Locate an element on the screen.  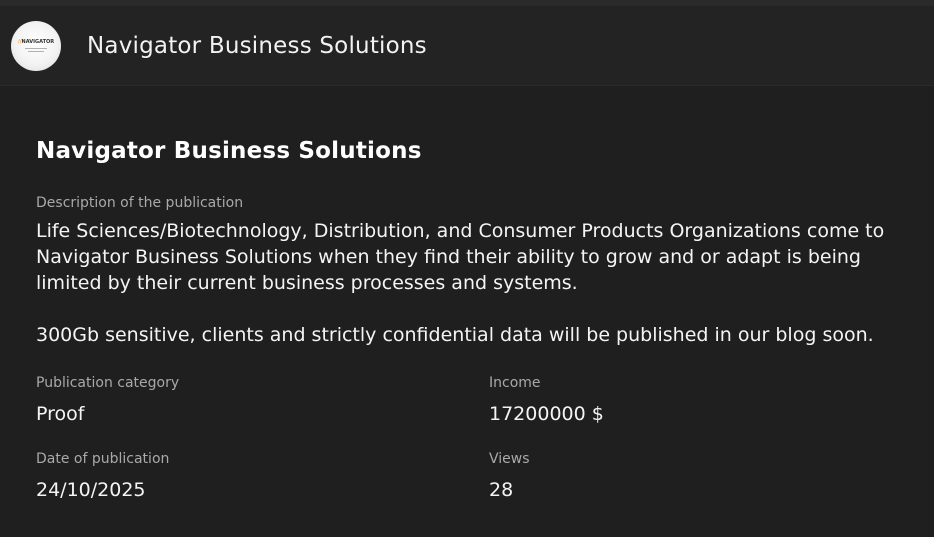
logo-text: NAVIGATOR is located at coordinates (38, 41).